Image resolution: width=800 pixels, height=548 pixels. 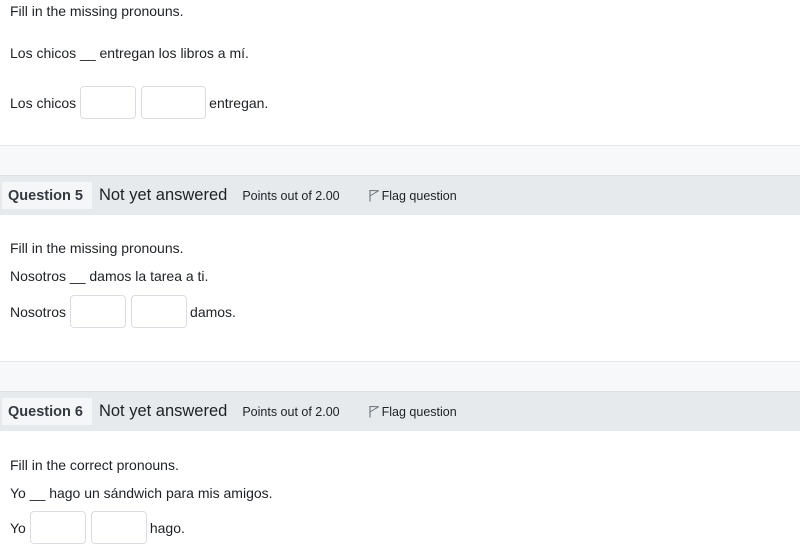 I want to click on question-5-number: Question 5, so click(x=47, y=195).